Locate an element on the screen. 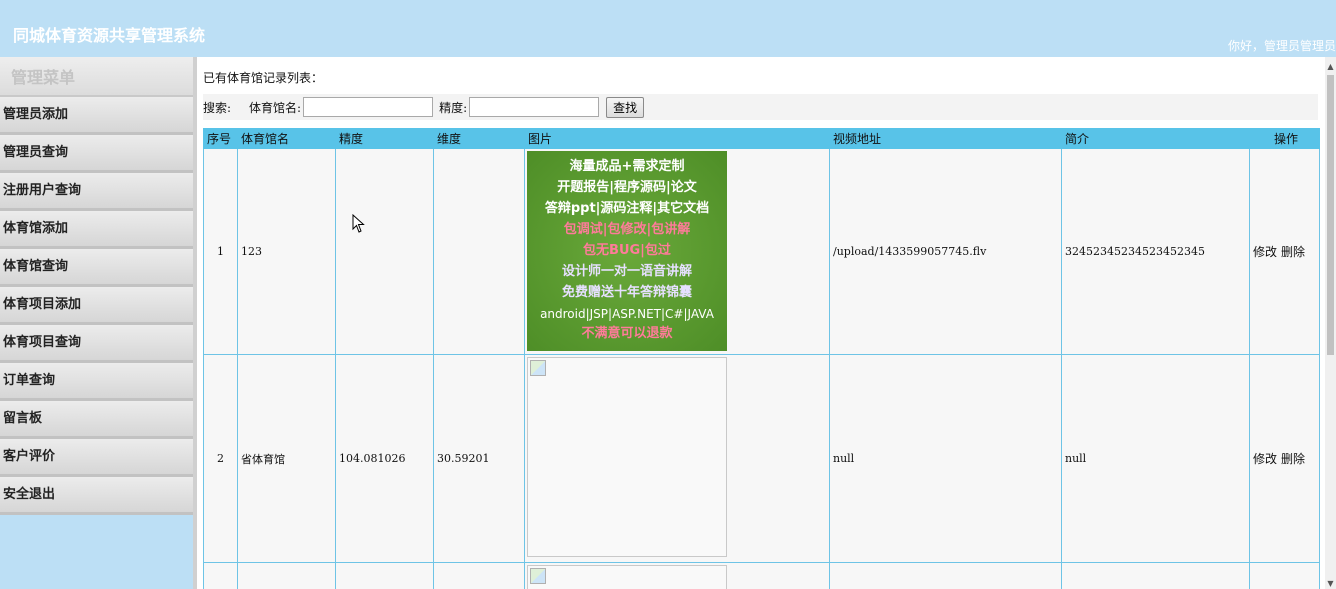 The width and height of the screenshot is (1336, 589). menu-heading: 管理菜单 is located at coordinates (96, 77).